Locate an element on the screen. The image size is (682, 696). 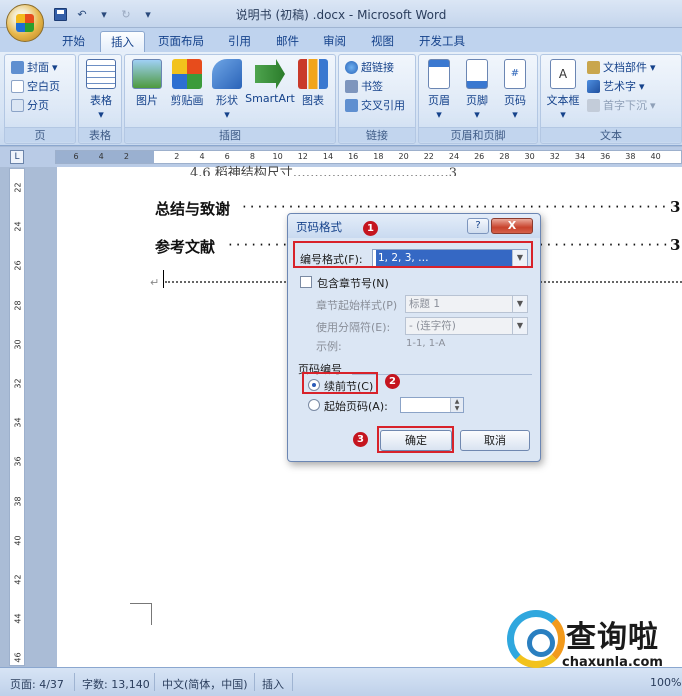
ruler-margin is located at coordinates (105, 157).